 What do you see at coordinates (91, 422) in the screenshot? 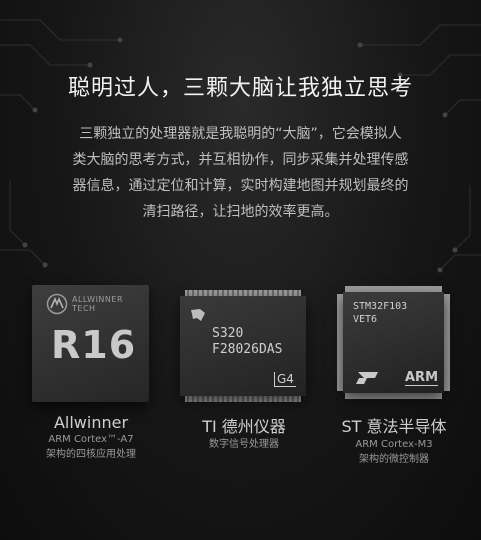
I see `caption-brand: Allwinner` at bounding box center [91, 422].